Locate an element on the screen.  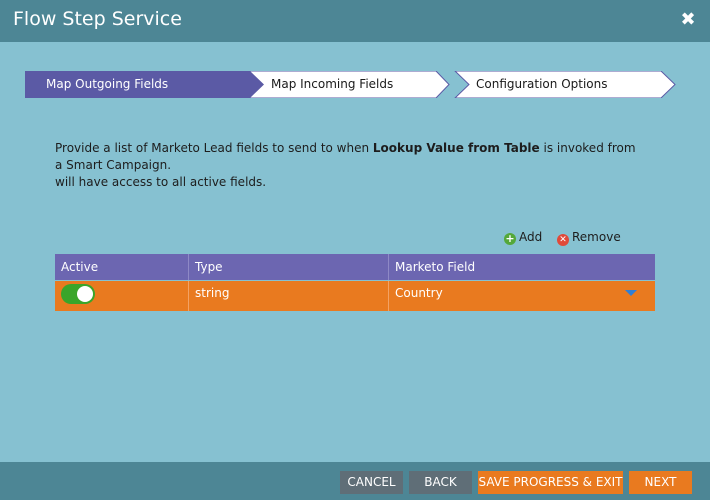
marketo-field-select: Country is located at coordinates (522, 296).